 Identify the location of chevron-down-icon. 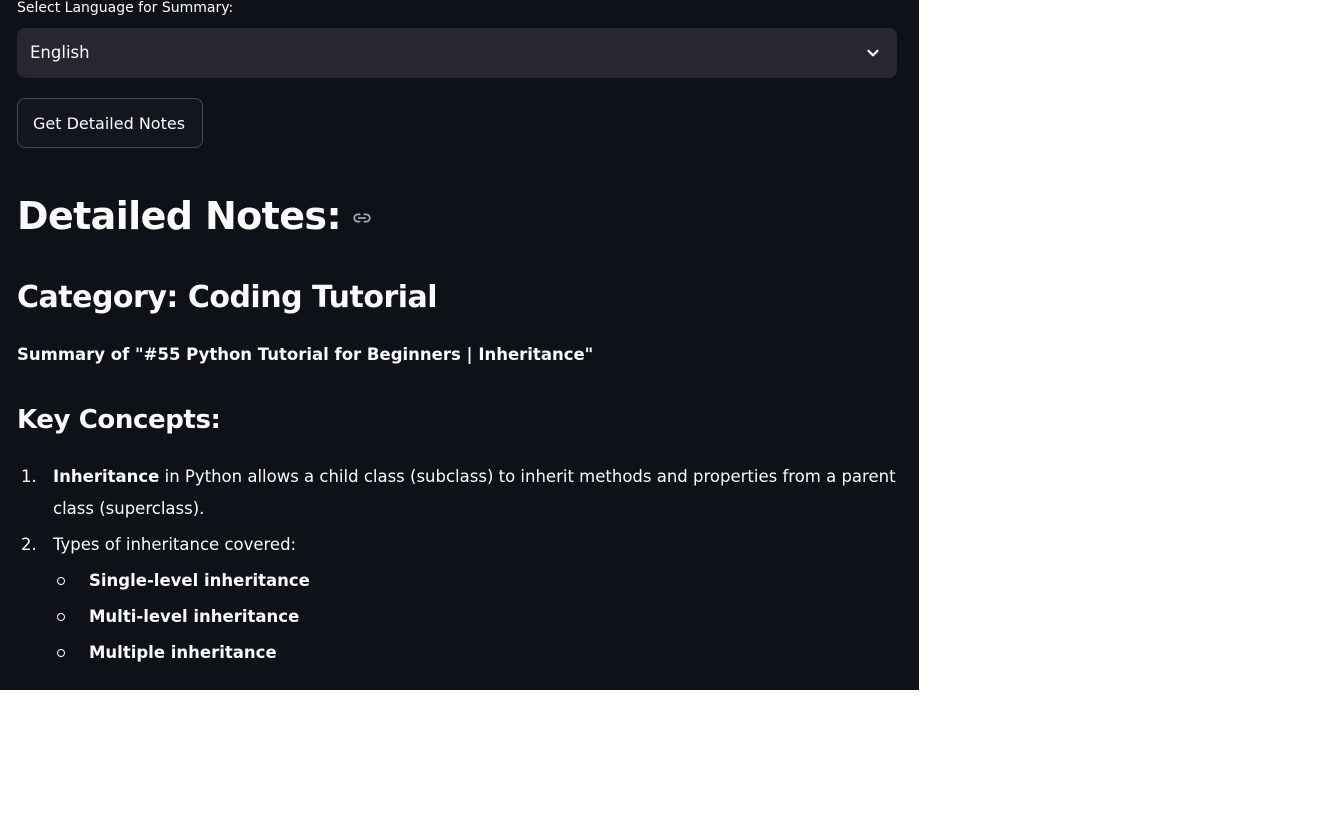
(873, 53).